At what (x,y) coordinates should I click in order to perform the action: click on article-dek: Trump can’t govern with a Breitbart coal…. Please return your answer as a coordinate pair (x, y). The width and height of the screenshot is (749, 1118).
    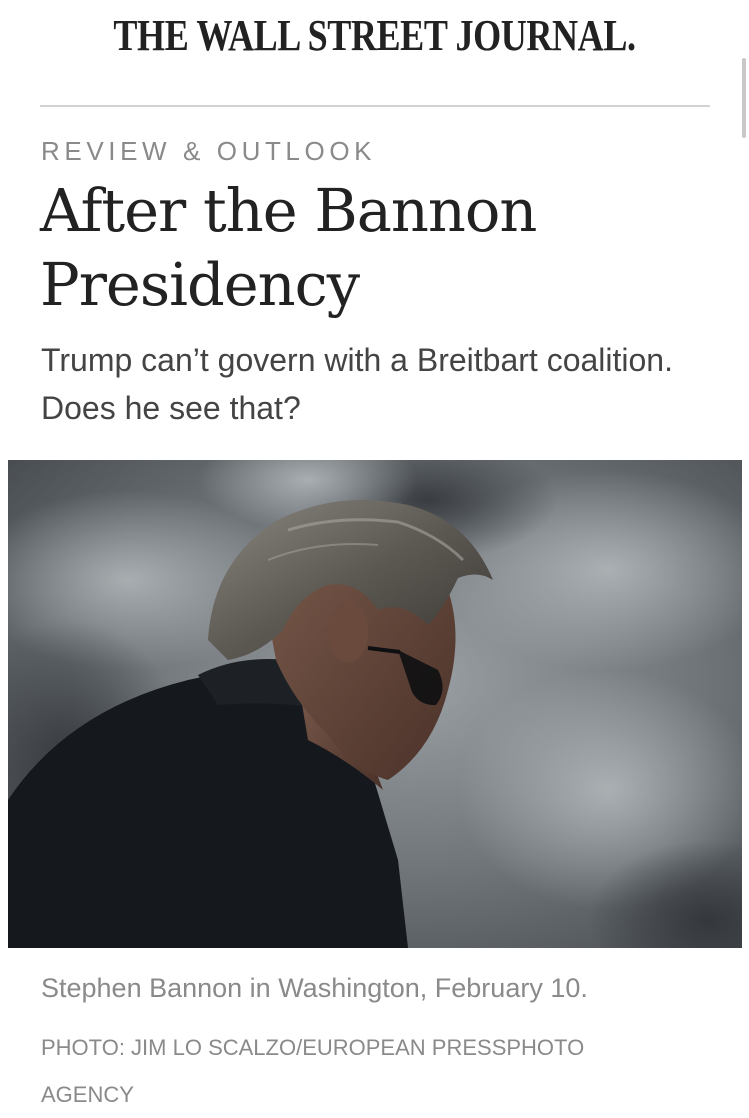
    Looking at the image, I should click on (357, 384).